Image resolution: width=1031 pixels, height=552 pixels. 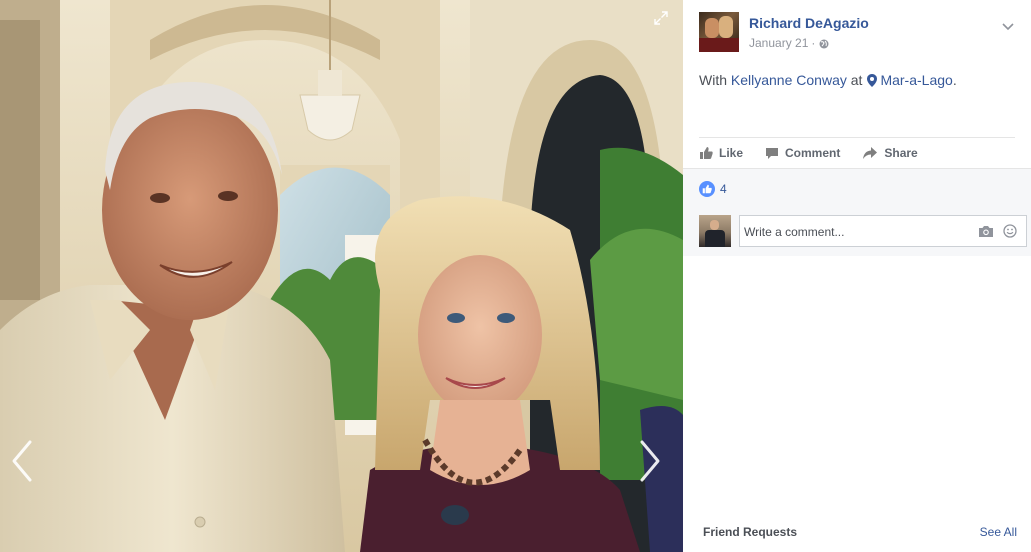 What do you see at coordinates (809, 23) in the screenshot?
I see `author-name-link: Richard DeAgazio` at bounding box center [809, 23].